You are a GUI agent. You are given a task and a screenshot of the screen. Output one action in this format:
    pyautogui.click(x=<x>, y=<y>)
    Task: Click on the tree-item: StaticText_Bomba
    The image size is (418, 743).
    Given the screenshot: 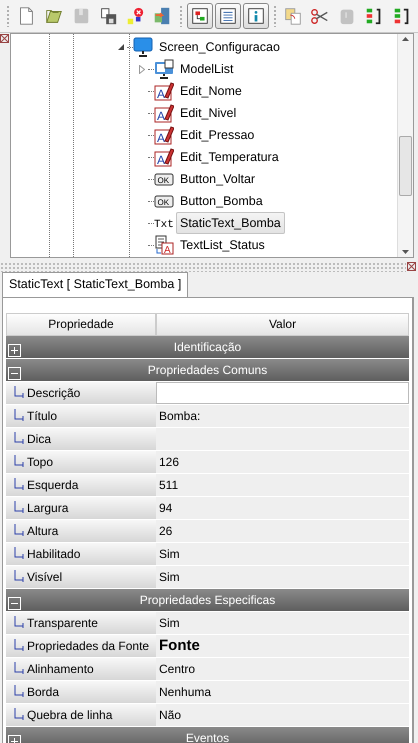 What is the action you would take?
    pyautogui.click(x=230, y=223)
    